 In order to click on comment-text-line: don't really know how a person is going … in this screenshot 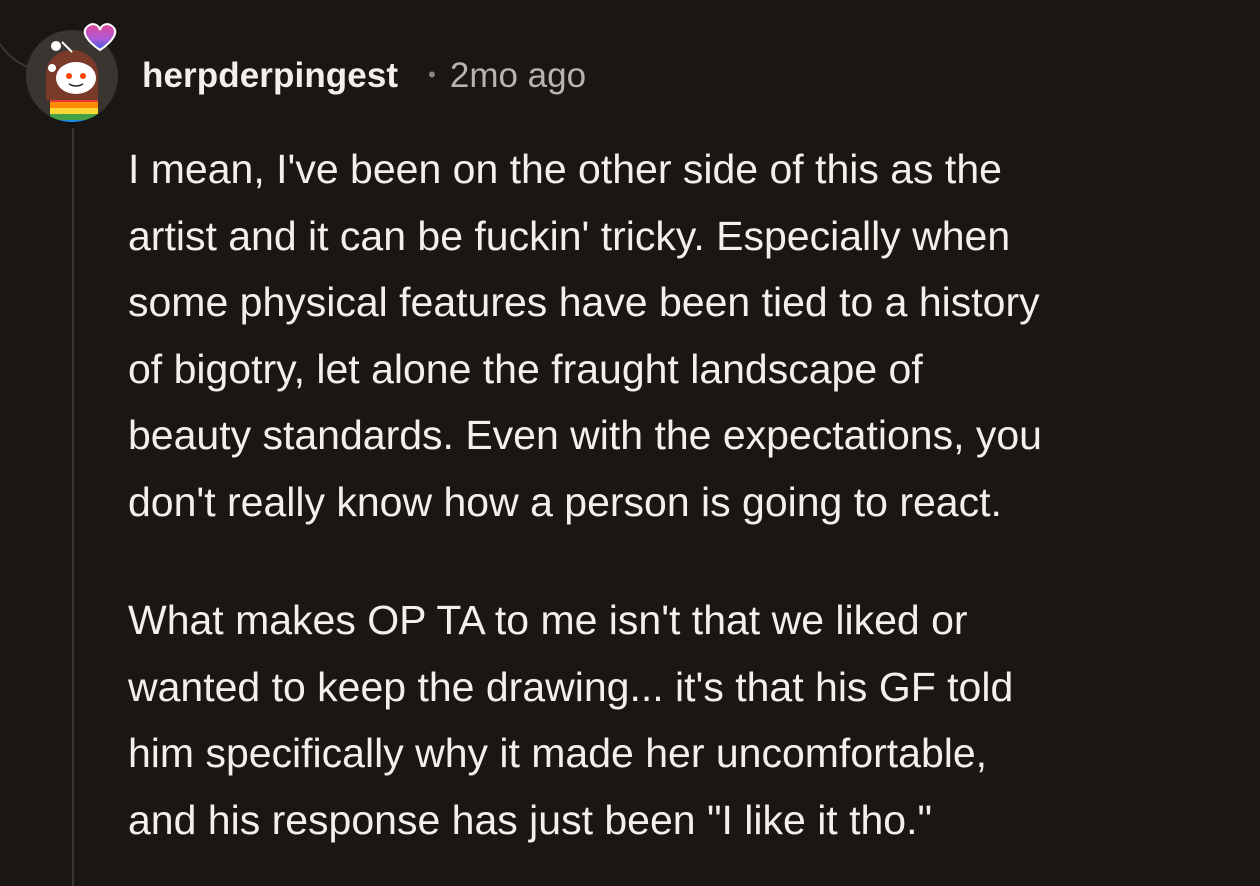, I will do `click(565, 501)`.